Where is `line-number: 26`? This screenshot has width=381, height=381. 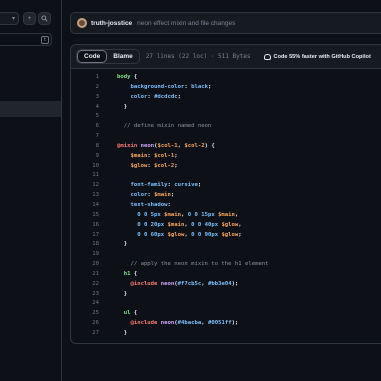 line-number: 26 is located at coordinates (85, 324).